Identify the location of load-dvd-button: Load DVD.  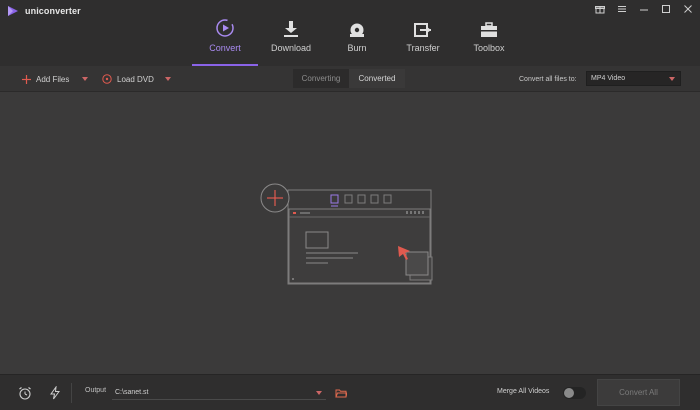
(136, 79).